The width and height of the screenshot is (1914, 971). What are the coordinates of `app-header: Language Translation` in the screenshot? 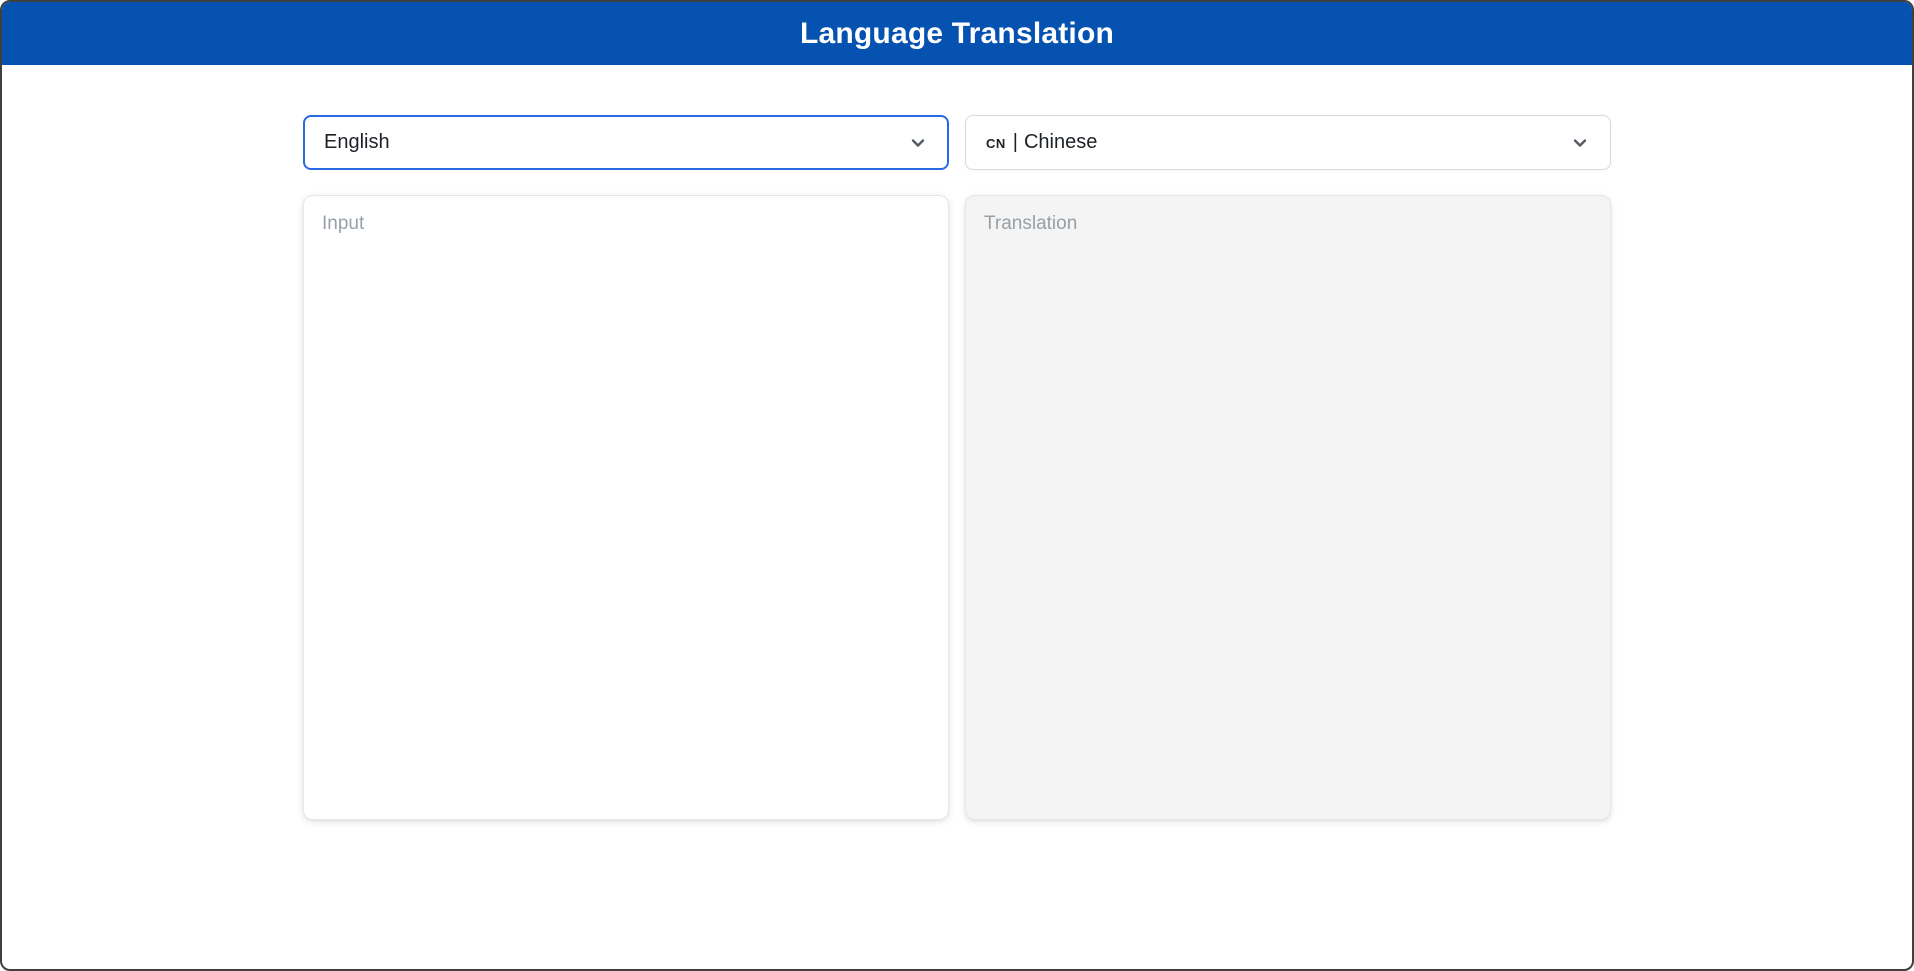 It's located at (957, 33).